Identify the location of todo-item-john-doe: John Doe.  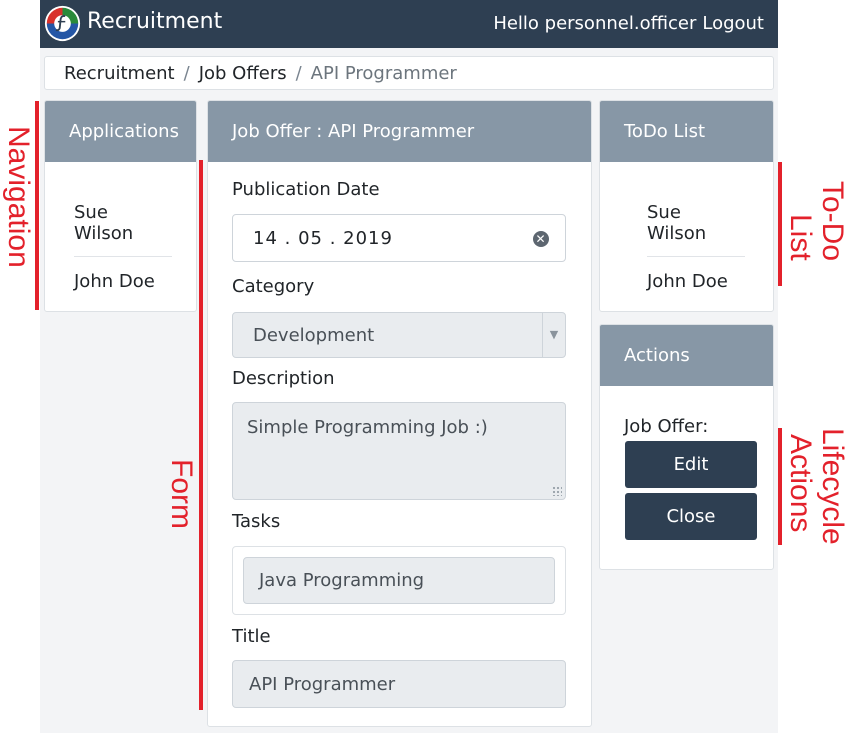
(696, 274).